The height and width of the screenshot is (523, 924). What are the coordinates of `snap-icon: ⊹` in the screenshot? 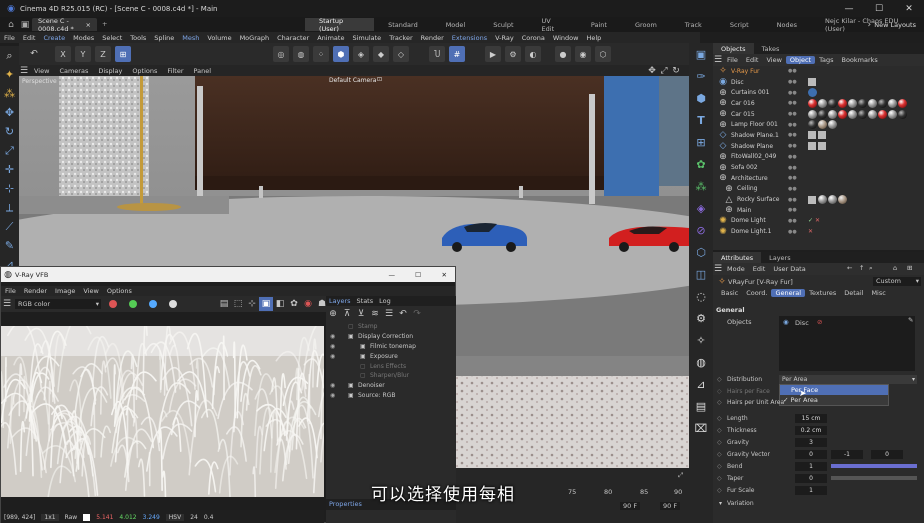 It's located at (9, 188).